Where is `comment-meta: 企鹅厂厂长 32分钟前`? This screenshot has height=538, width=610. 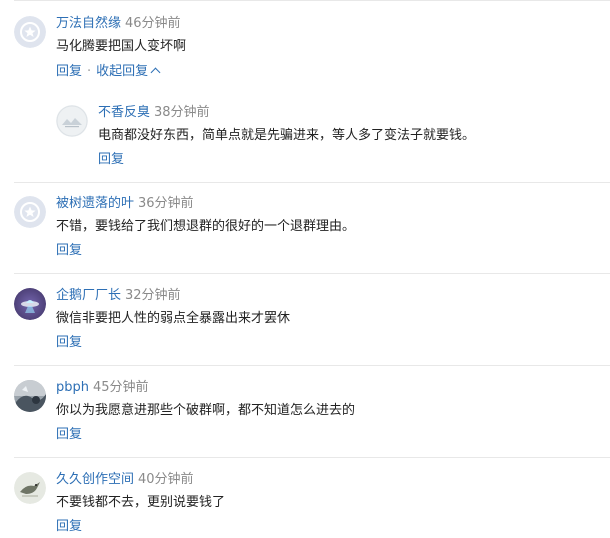 comment-meta: 企鹅厂厂长 32分钟前 is located at coordinates (118, 296).